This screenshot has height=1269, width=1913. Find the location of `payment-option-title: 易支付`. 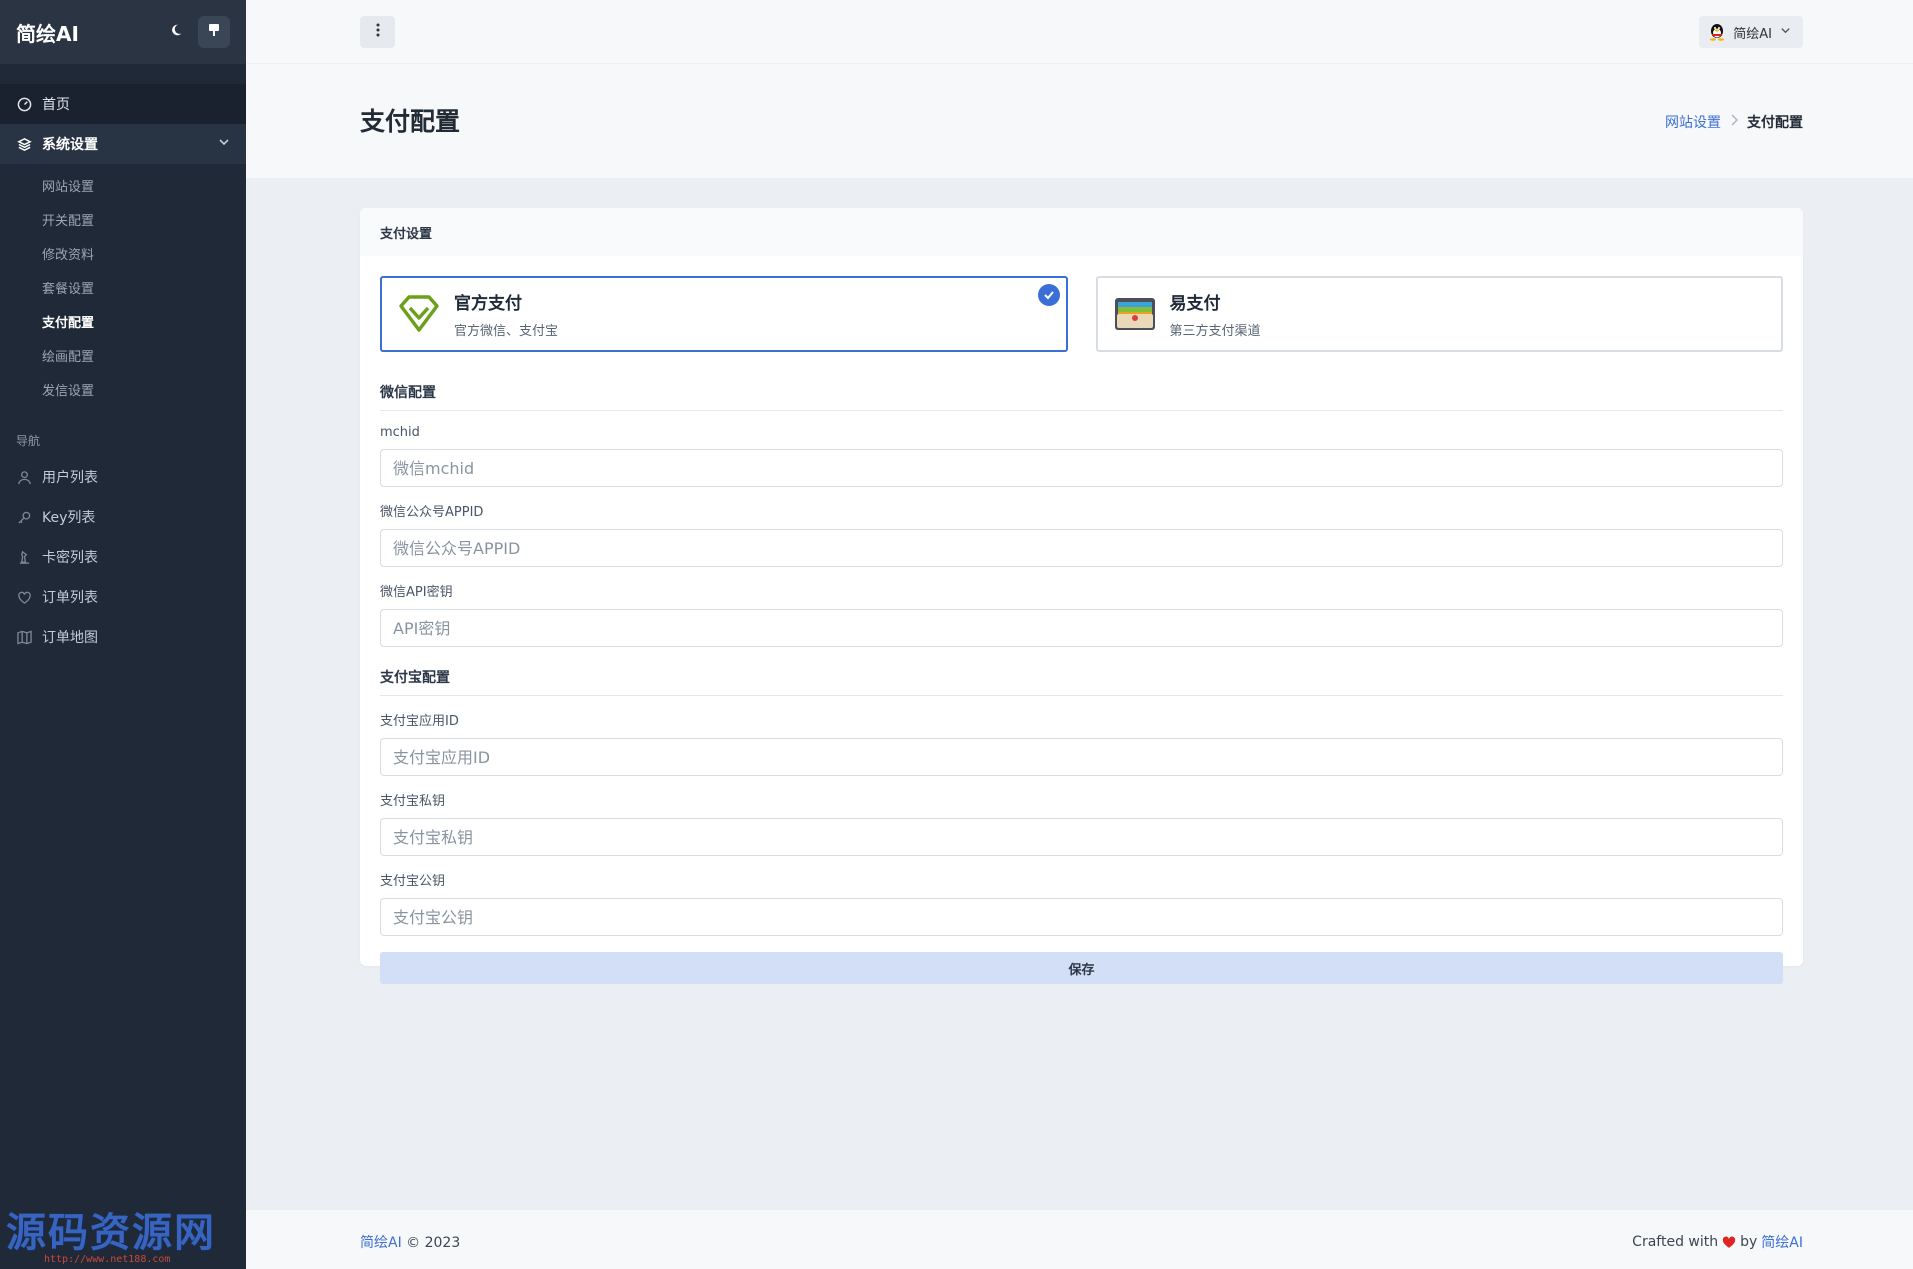

payment-option-title: 易支付 is located at coordinates (1195, 304).